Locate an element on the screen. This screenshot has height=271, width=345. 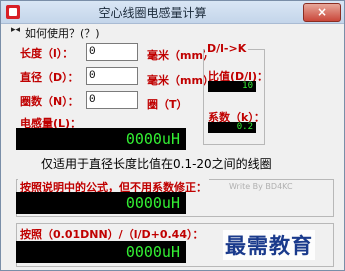
close-button: × is located at coordinates (322, 12).